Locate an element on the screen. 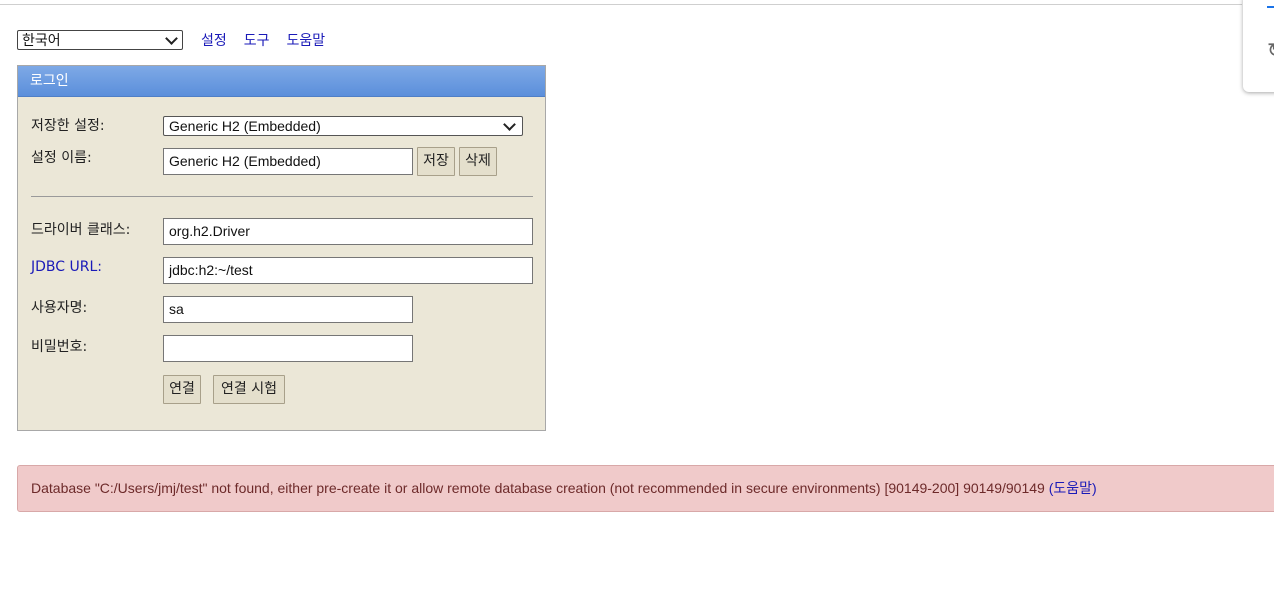 Image resolution: width=1274 pixels, height=590 pixels. accent-bar is located at coordinates (1270, 7).